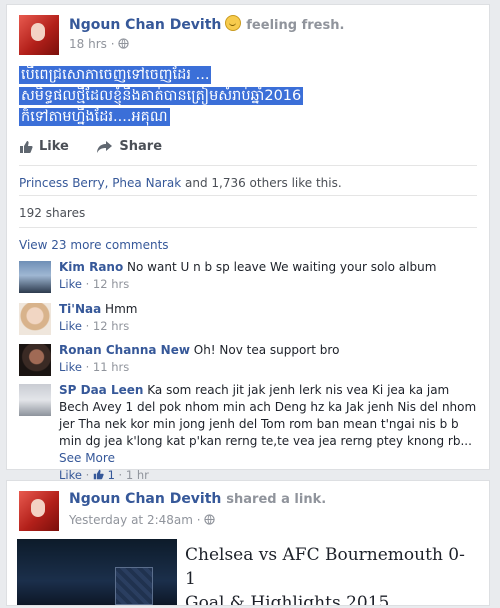 The width and height of the screenshot is (500, 608). Describe the element at coordinates (87, 458) in the screenshot. I see `see-more-link: See More` at that location.